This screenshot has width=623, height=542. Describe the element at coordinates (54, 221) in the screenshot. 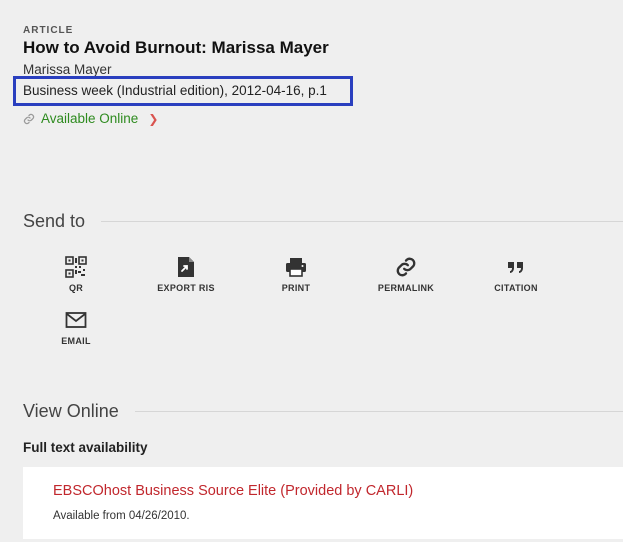

I see `send-to-heading: Send to` at that location.